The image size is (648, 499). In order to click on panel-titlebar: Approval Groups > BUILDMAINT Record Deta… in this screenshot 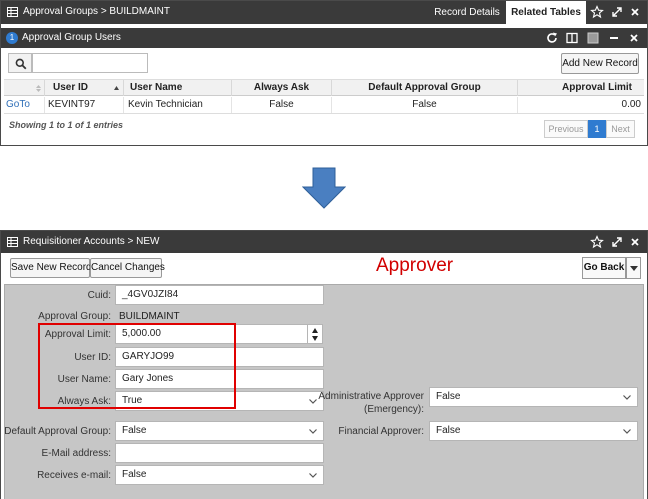, I will do `click(324, 13)`.